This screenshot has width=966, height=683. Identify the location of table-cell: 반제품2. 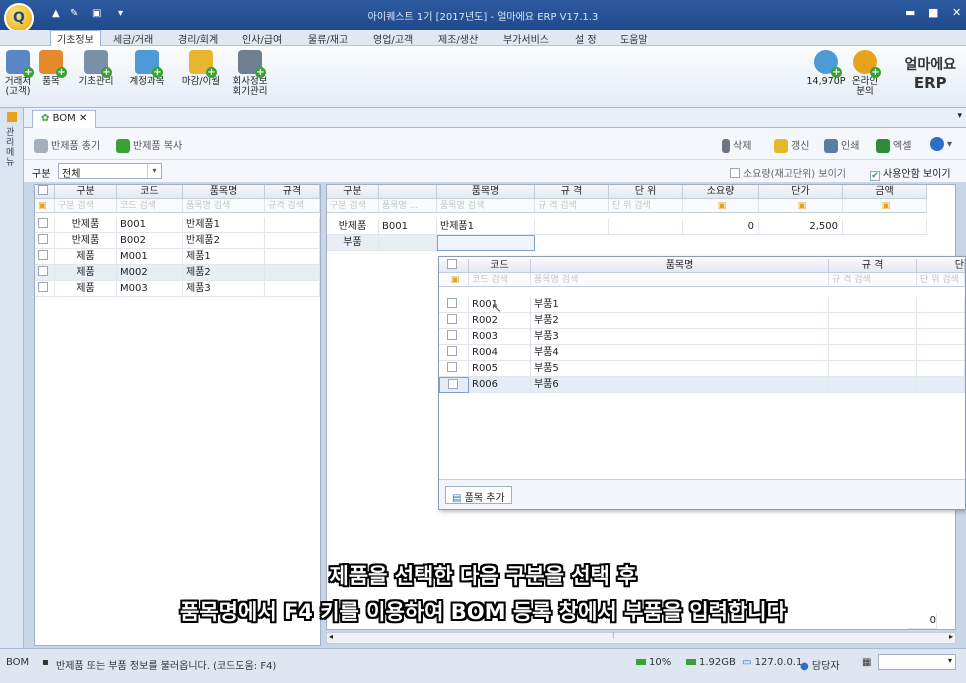
(224, 241).